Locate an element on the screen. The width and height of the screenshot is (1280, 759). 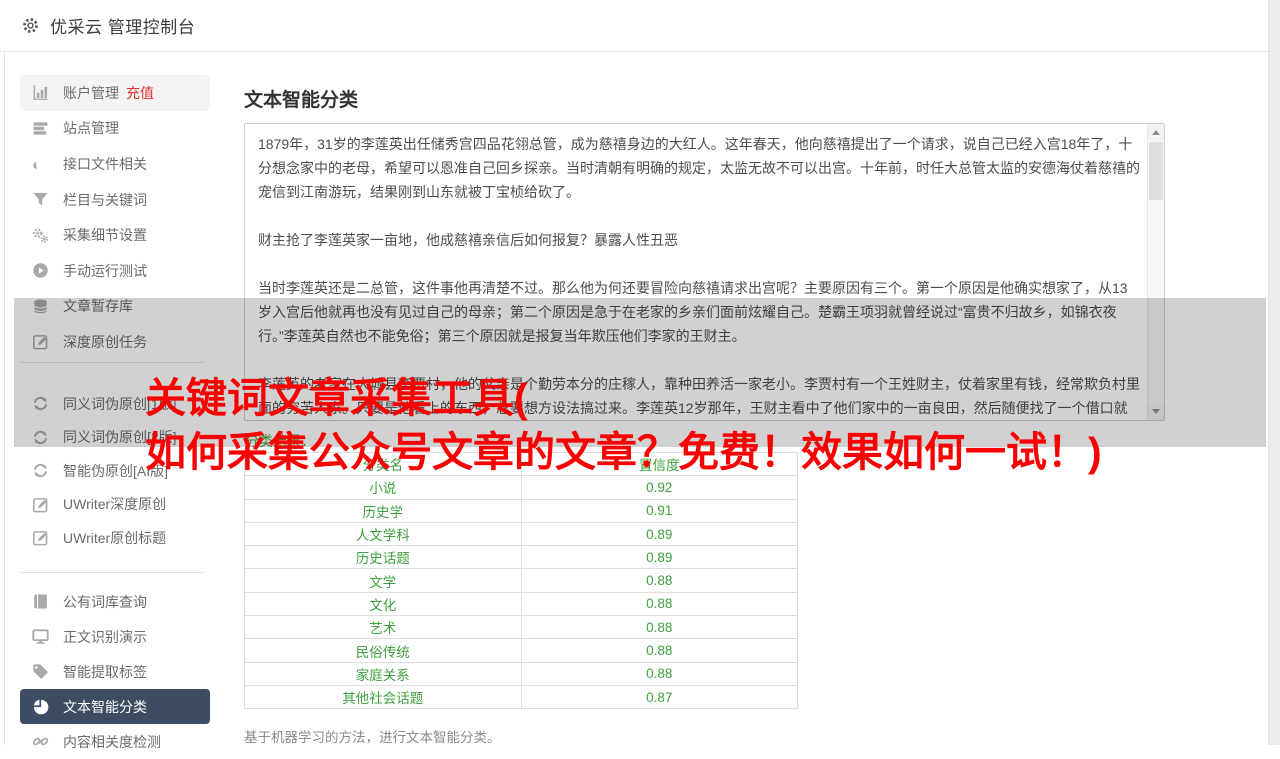
sidebar-item: 智能提取标签 is located at coordinates (115, 671).